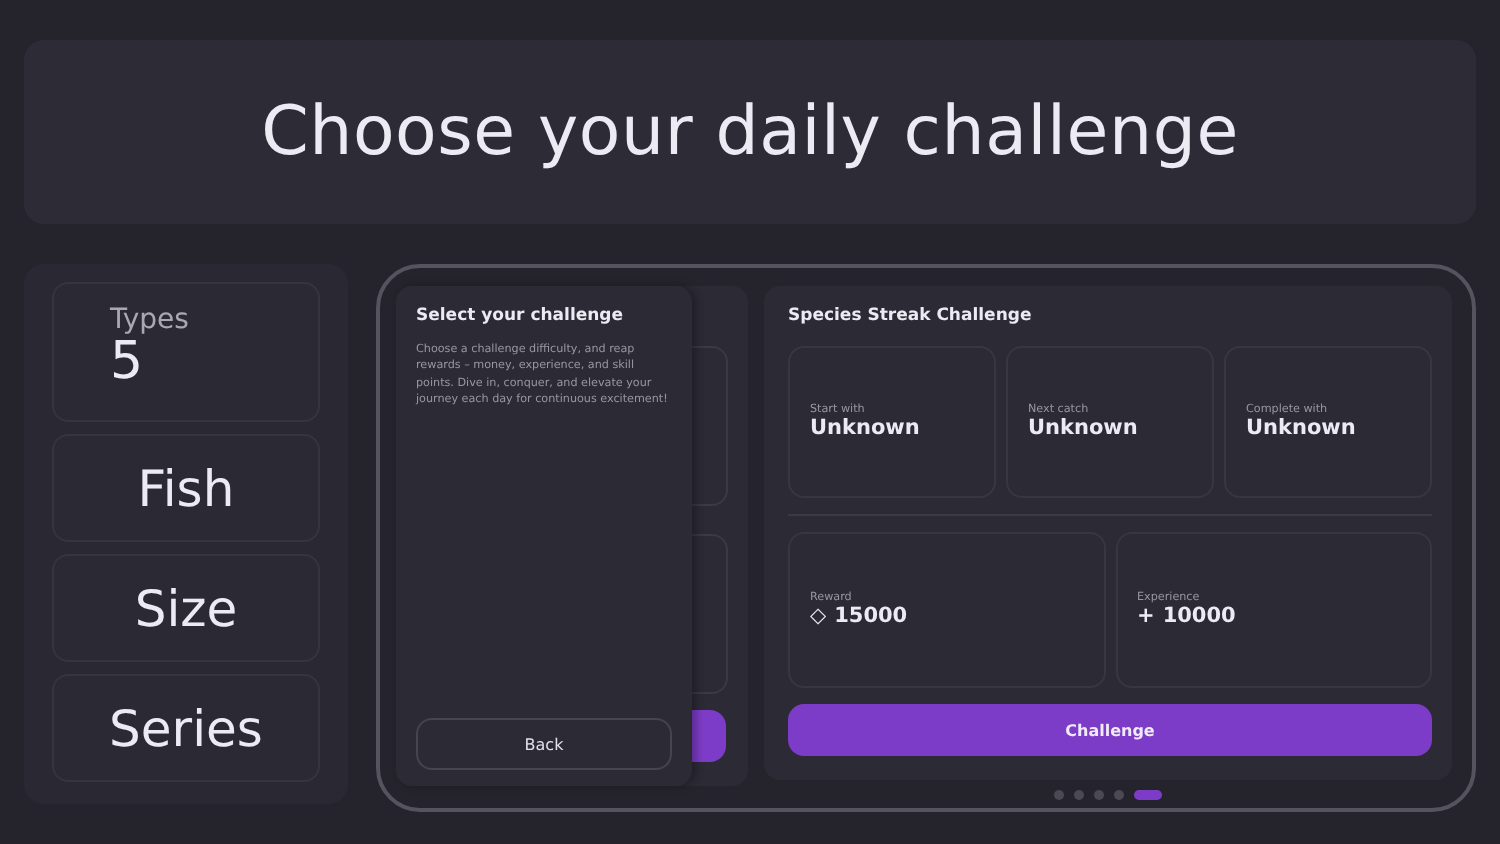 The image size is (1500, 844). What do you see at coordinates (544, 744) in the screenshot?
I see `back-button: Back` at bounding box center [544, 744].